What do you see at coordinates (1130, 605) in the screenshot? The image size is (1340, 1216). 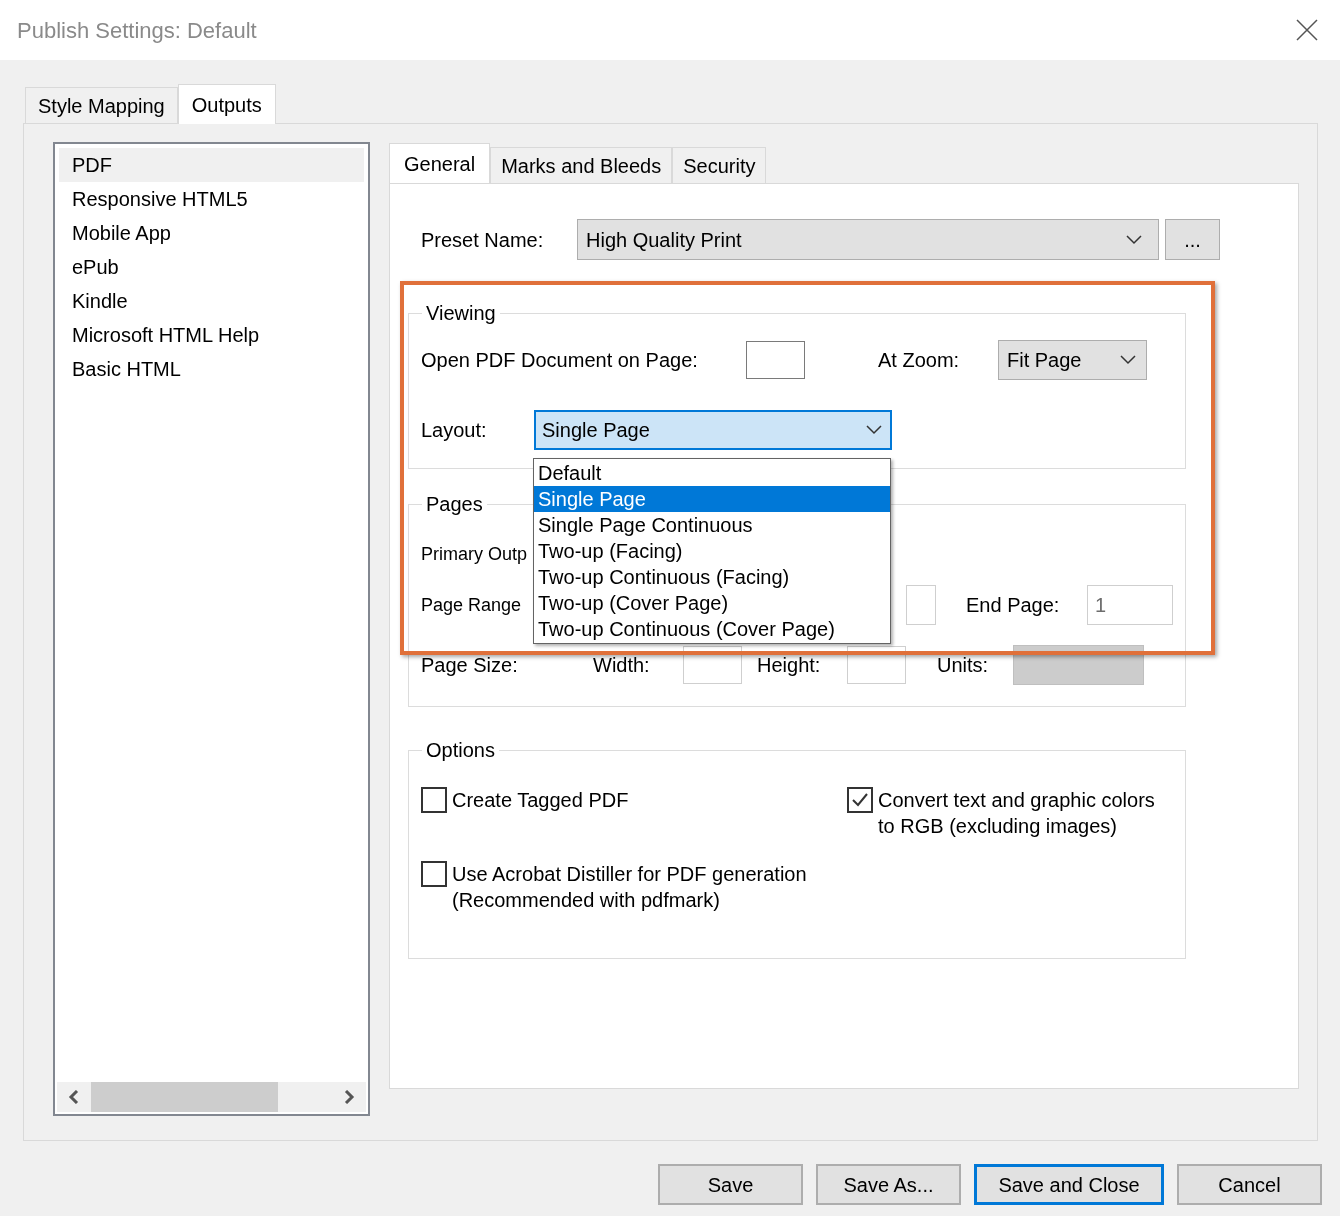 I see `end-page-field: 1` at bounding box center [1130, 605].